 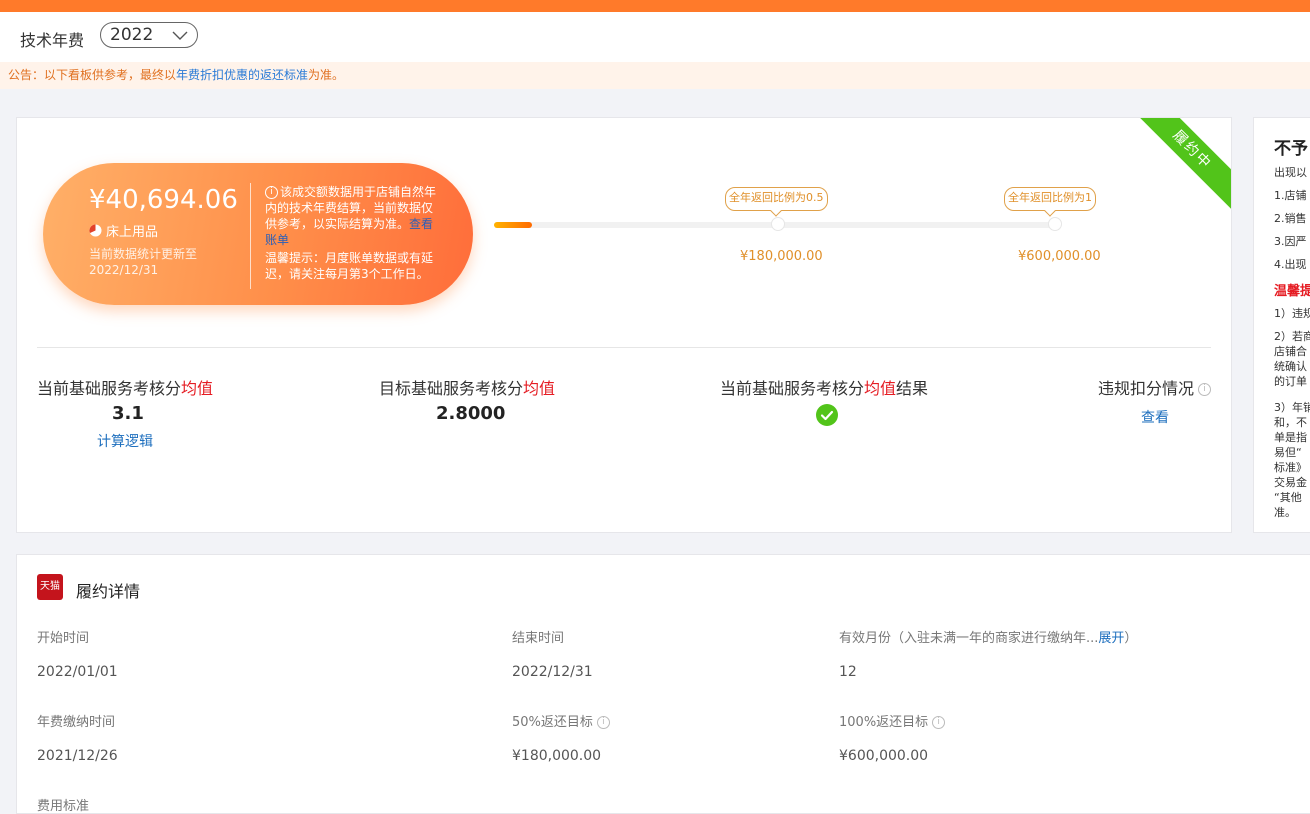 I want to click on valid-months-value: 12, so click(x=848, y=672).